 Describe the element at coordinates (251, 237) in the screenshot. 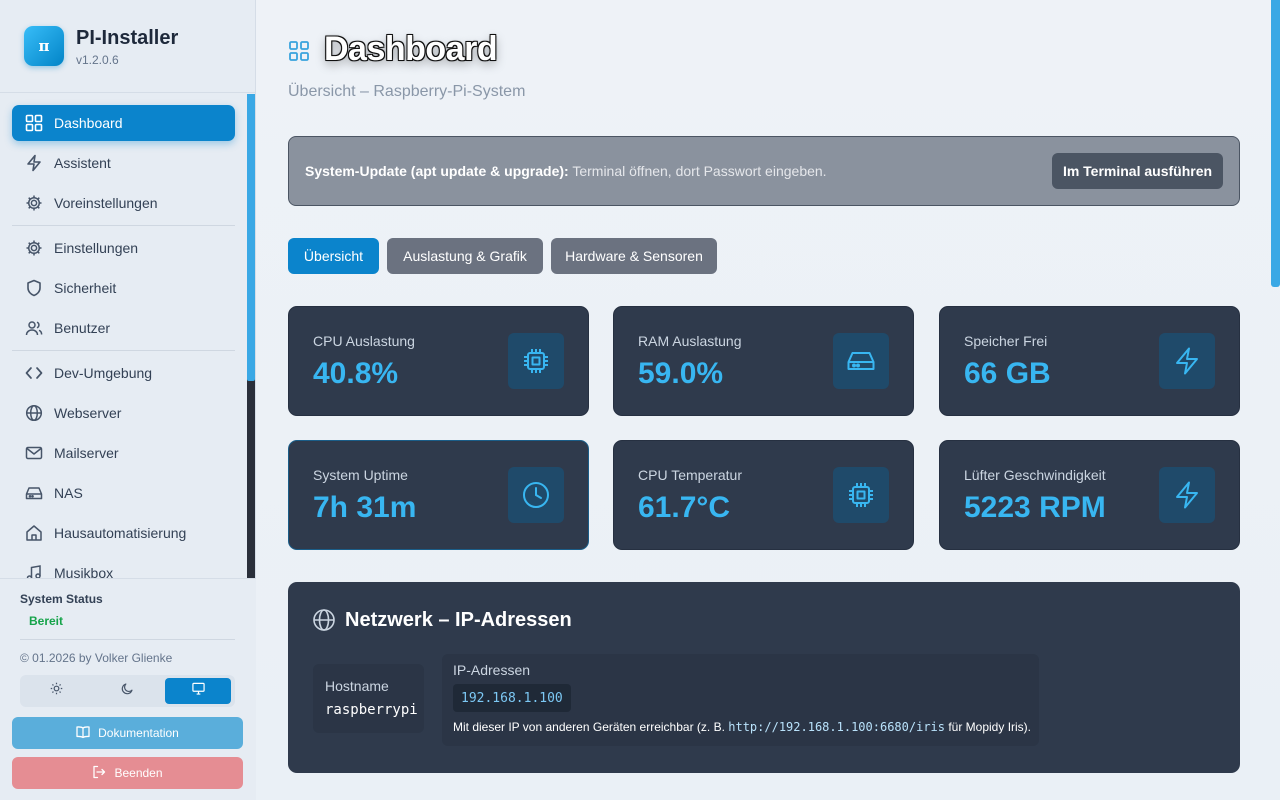

I see `sidebar-scrollbar-thumb` at that location.